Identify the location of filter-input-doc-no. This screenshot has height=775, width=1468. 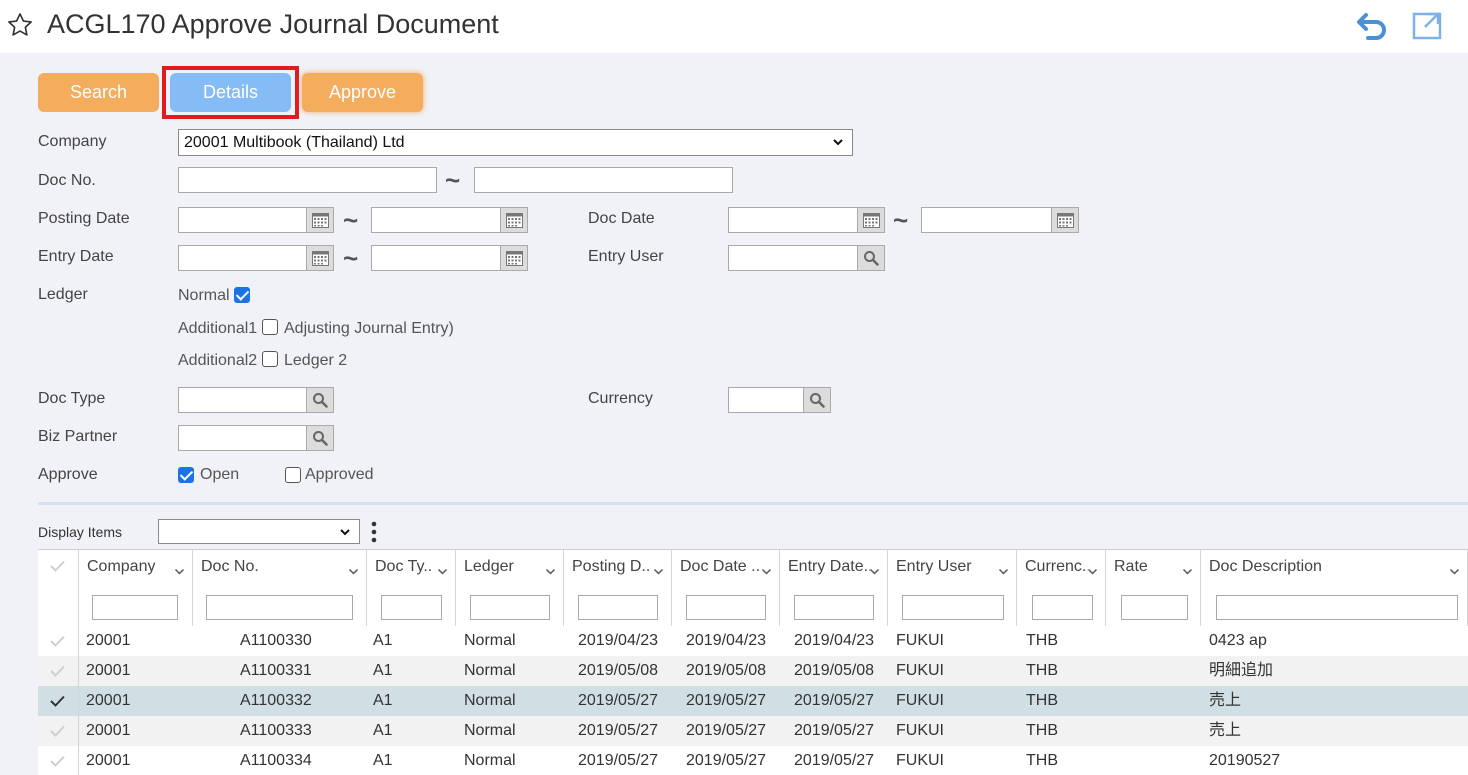
(279, 607).